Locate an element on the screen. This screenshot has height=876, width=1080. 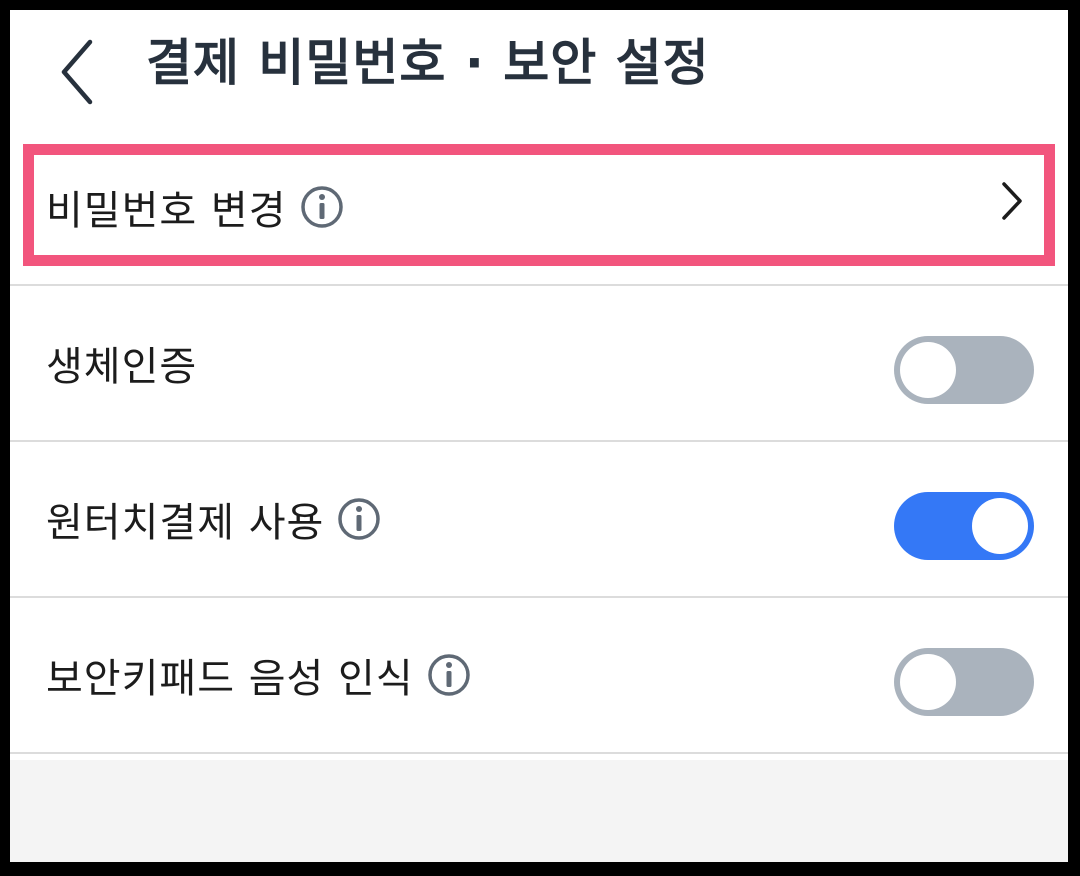
row-label: 보안키패드 음성 인식 is located at coordinates (230, 679).